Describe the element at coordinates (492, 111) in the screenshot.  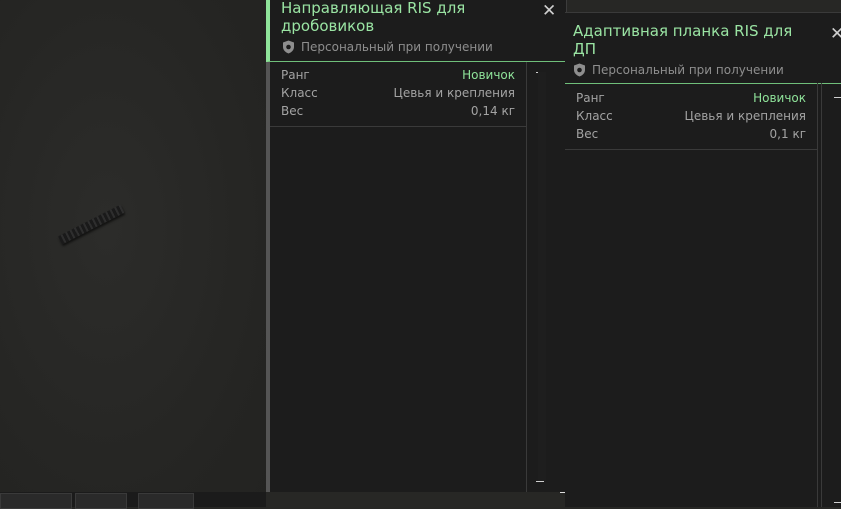
I see `stat-value: 0,14 кг` at that location.